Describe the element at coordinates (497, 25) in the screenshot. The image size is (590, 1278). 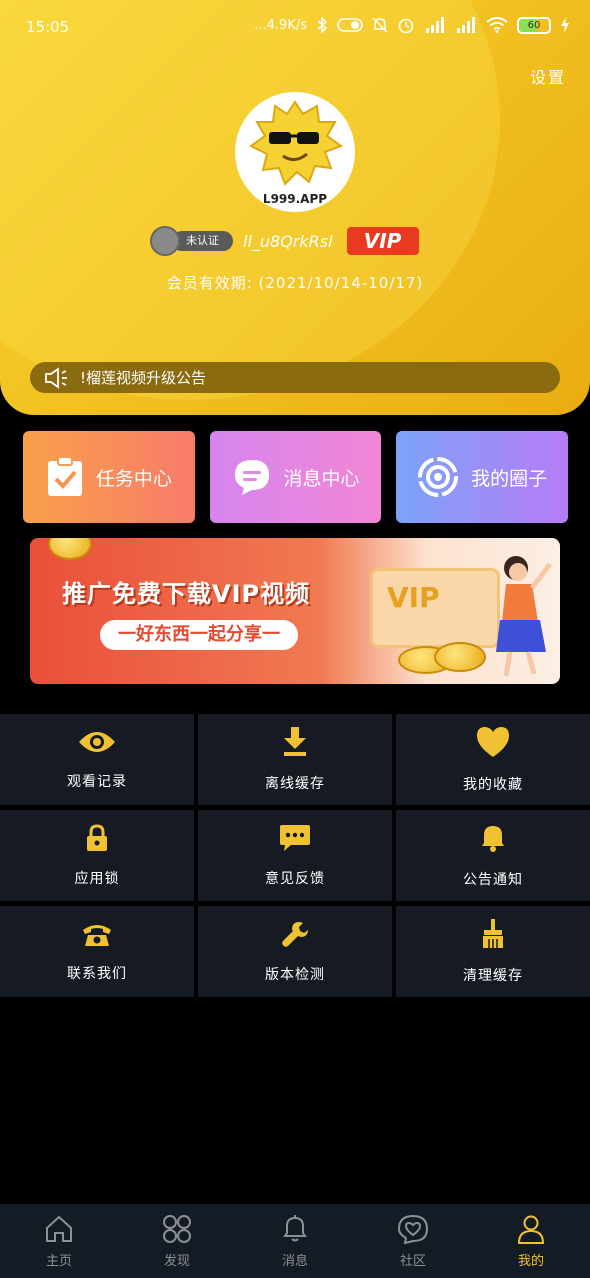
I see `wifi-icon` at that location.